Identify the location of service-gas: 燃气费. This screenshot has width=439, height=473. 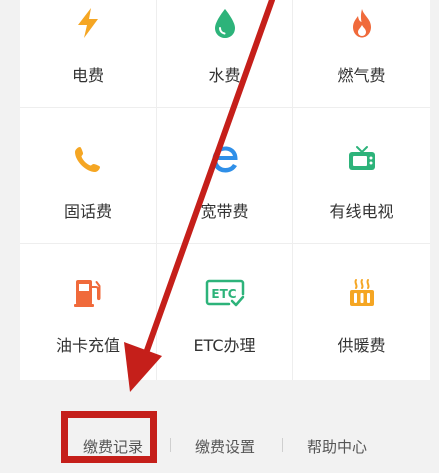
(361, 54).